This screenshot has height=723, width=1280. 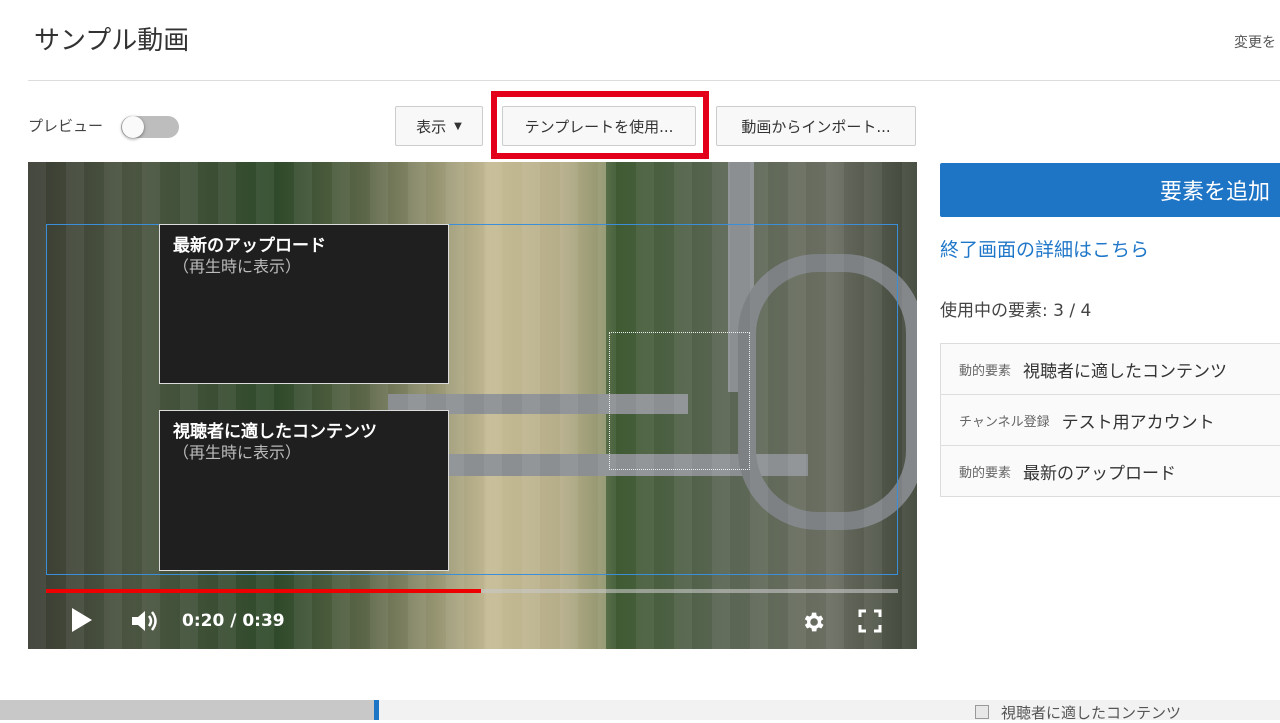 I want to click on gear-icon, so click(x=813, y=622).